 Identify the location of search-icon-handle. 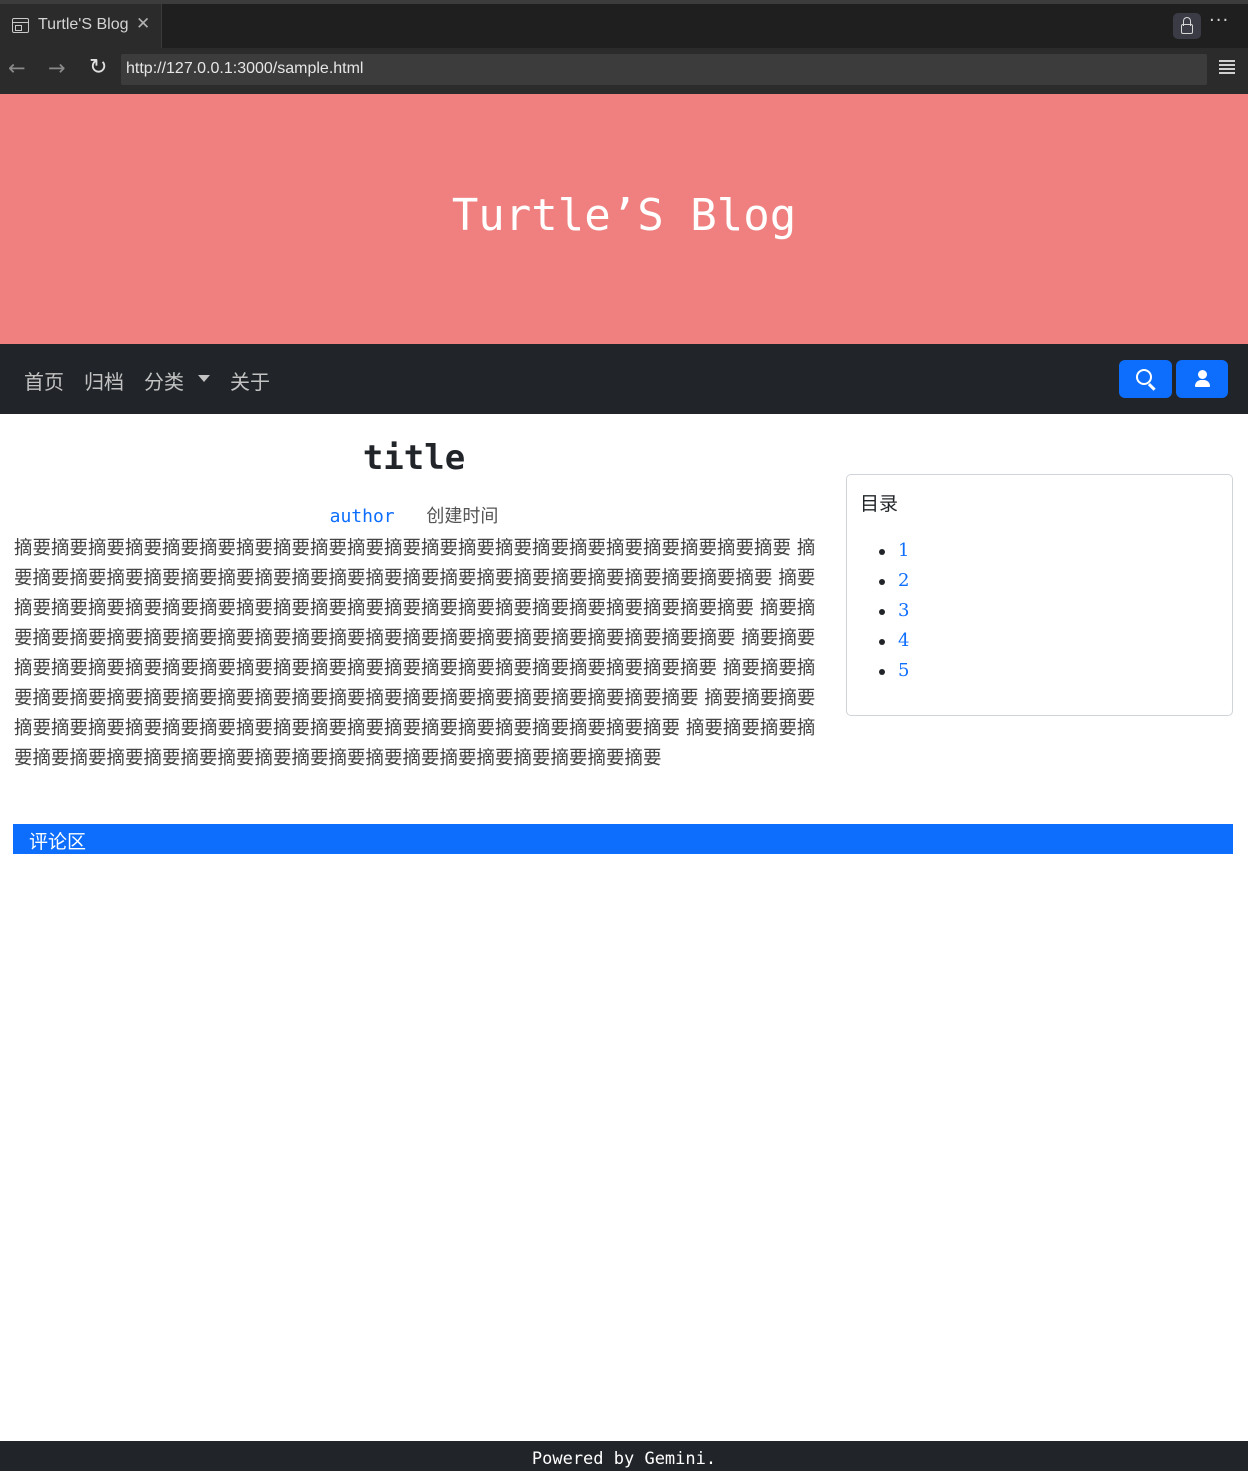
(1152, 387).